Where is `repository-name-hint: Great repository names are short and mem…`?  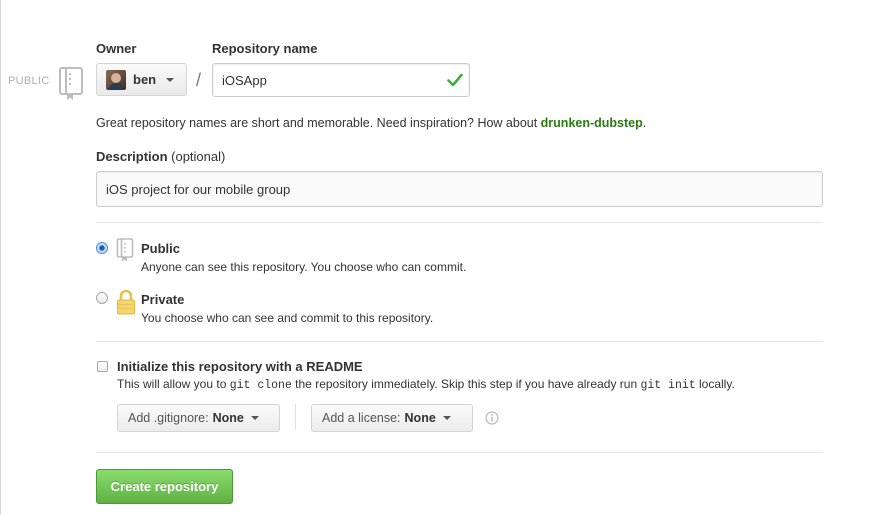
repository-name-hint: Great repository names are short and mem… is located at coordinates (371, 123).